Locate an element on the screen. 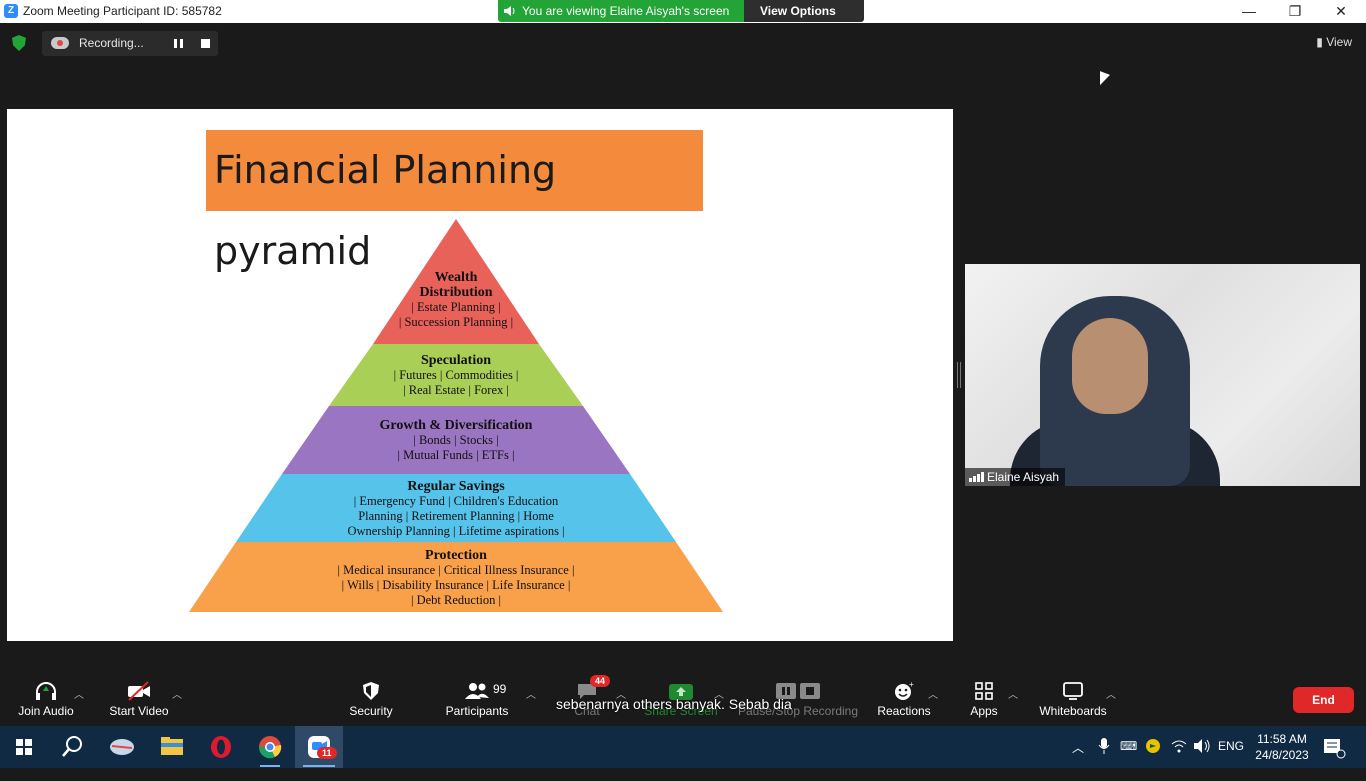 This screenshot has height=781, width=1366. apps-options-caret-icon: ︿ is located at coordinates (1013, 693).